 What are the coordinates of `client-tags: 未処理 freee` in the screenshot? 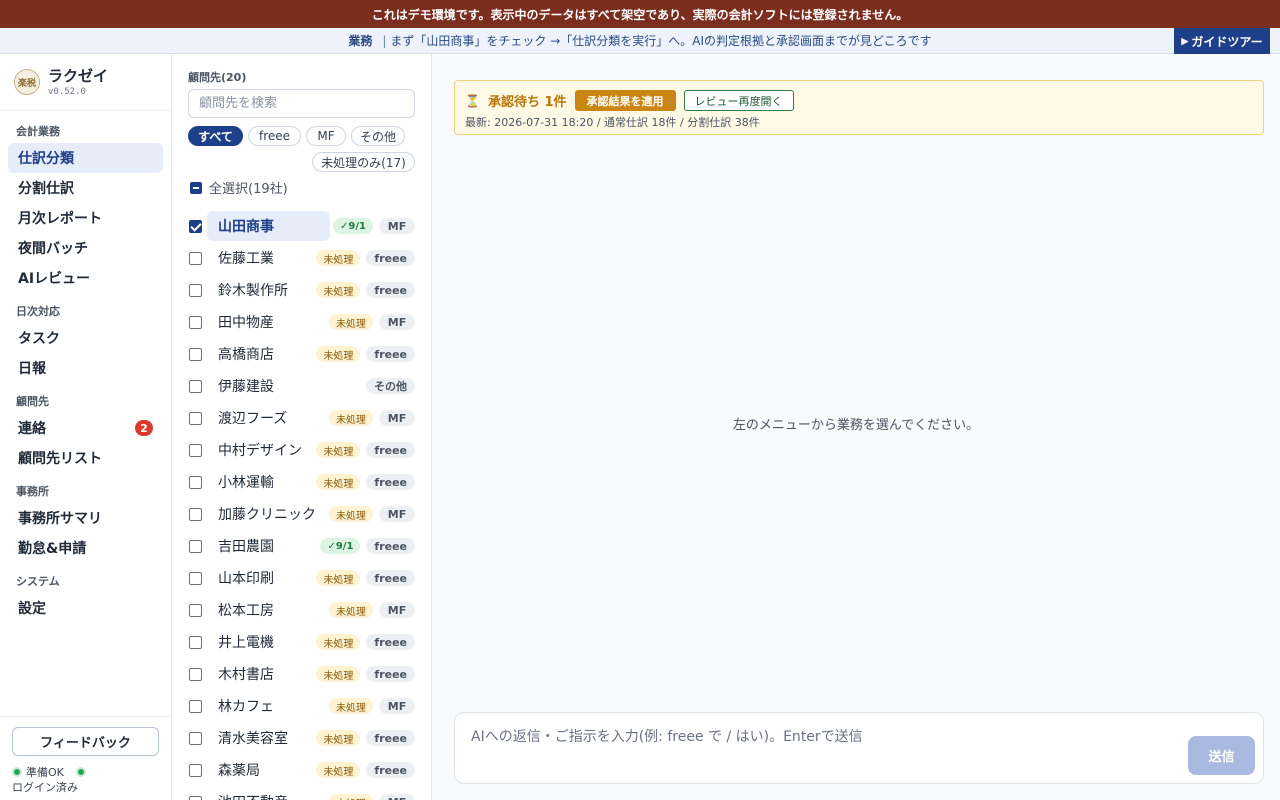 It's located at (365, 354).